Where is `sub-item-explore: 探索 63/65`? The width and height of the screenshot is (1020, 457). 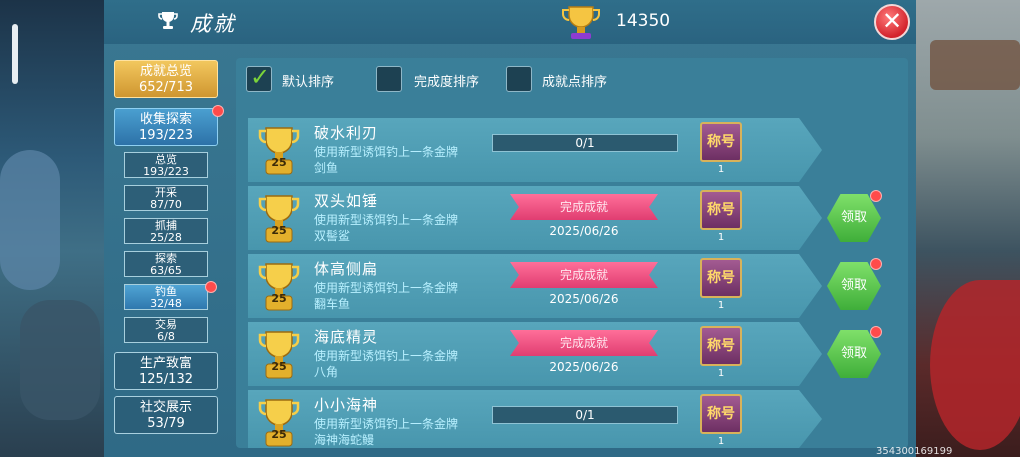 sub-item-explore: 探索 63/65 is located at coordinates (166, 264).